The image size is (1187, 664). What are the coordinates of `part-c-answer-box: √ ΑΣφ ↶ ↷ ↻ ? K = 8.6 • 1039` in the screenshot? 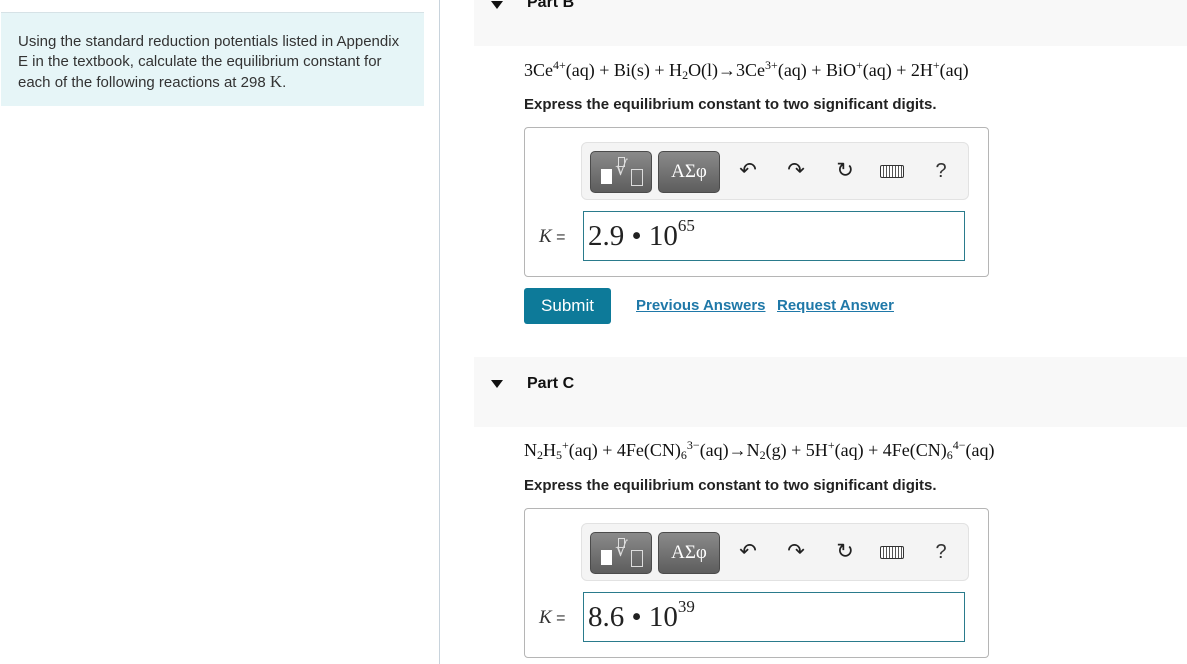 It's located at (756, 583).